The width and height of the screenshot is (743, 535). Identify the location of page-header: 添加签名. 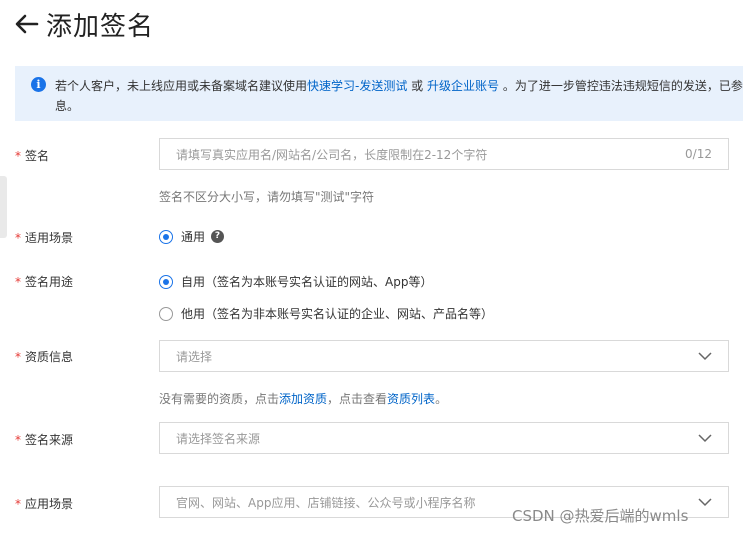
(84, 24).